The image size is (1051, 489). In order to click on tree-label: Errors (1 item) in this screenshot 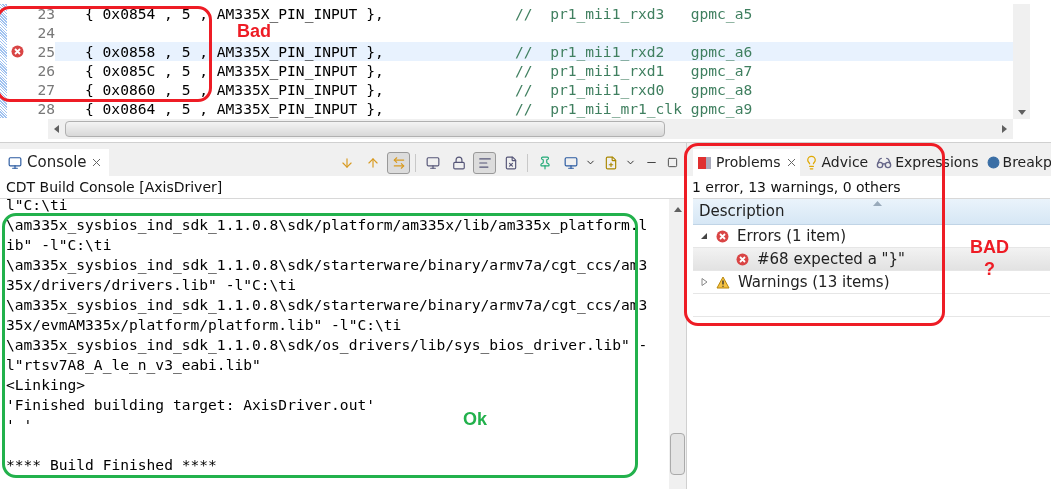, I will do `click(792, 236)`.